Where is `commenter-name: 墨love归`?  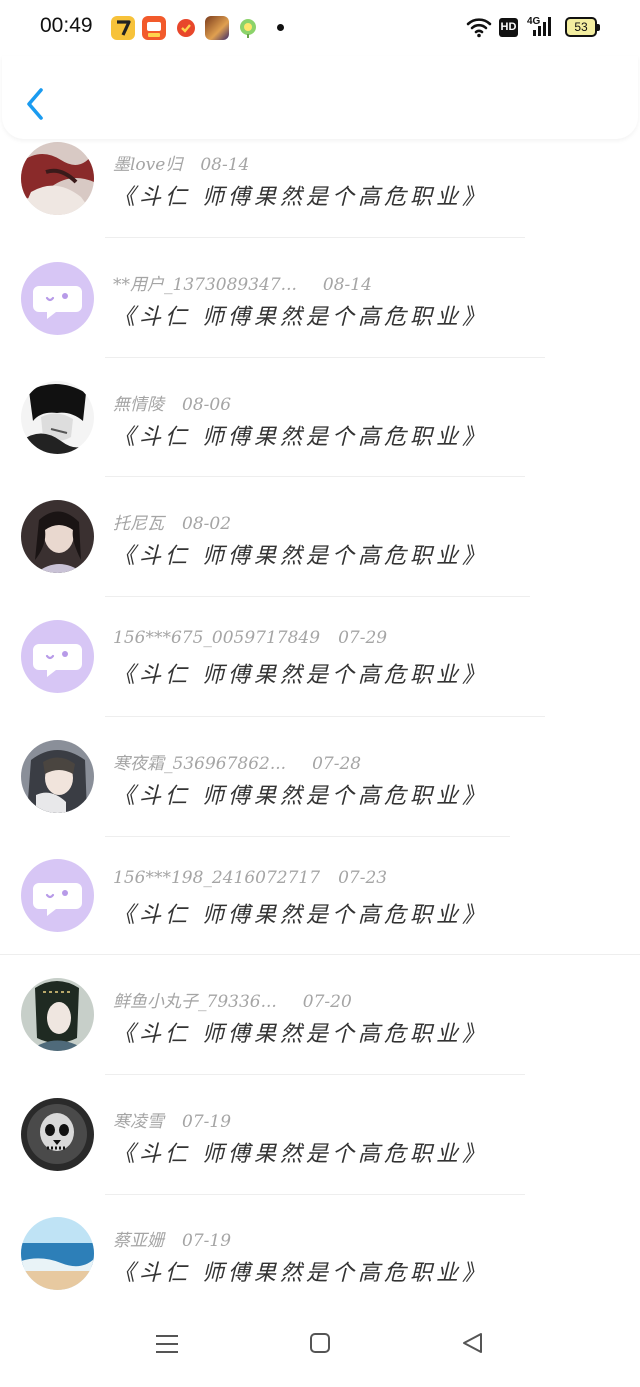 commenter-name: 墨love归 is located at coordinates (147, 165).